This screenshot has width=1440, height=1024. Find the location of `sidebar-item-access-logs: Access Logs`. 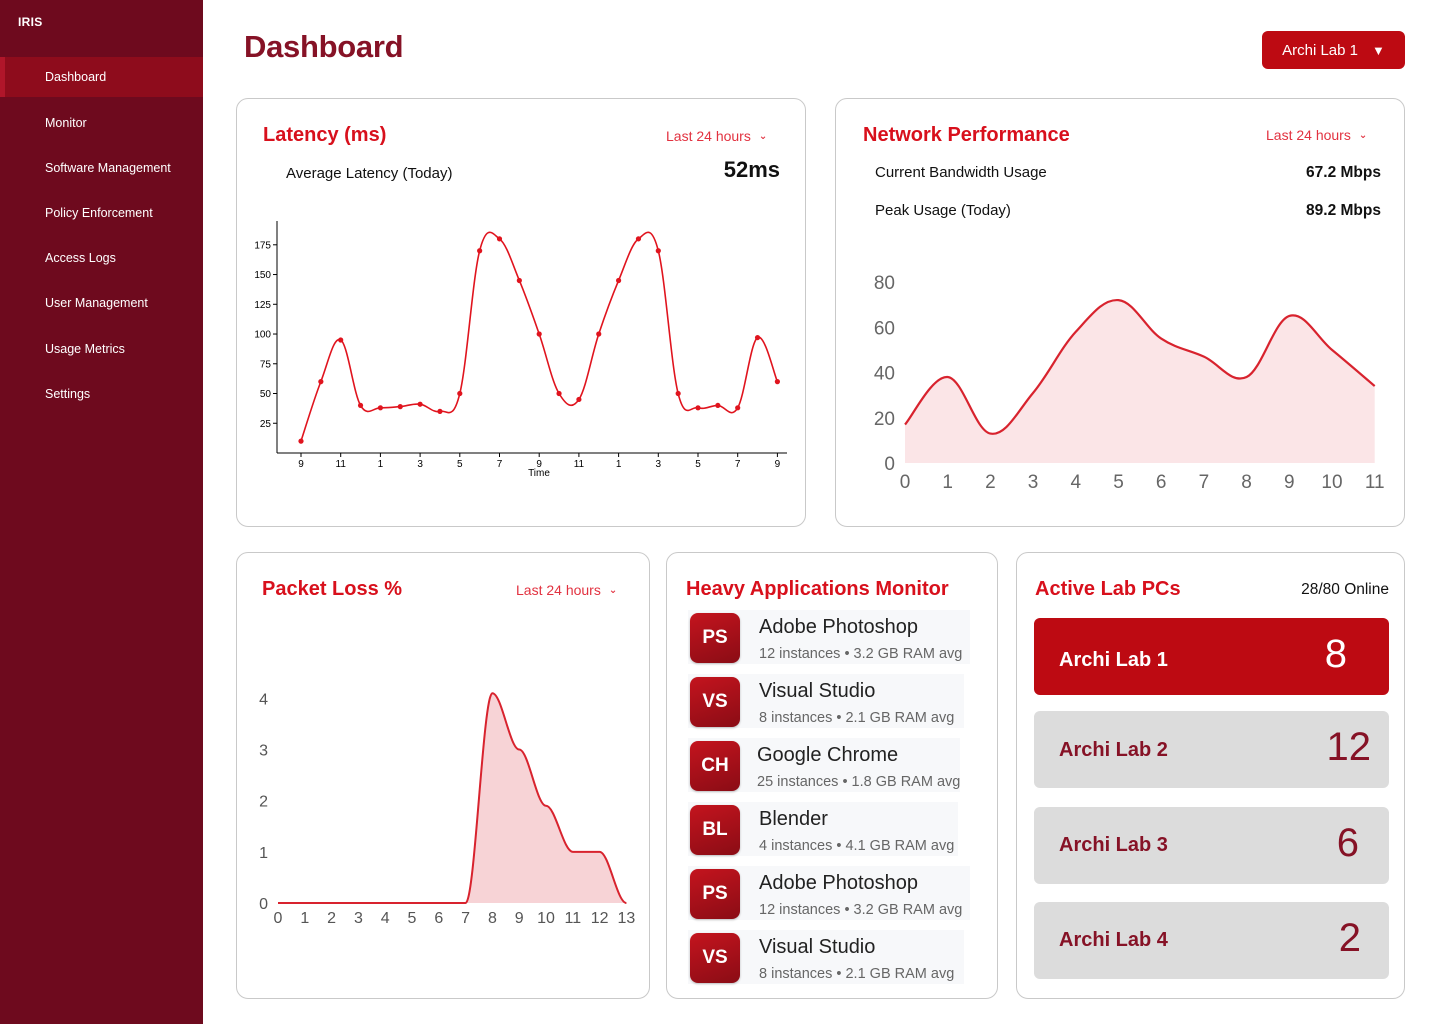

sidebar-item-access-logs: Access Logs is located at coordinates (101, 258).